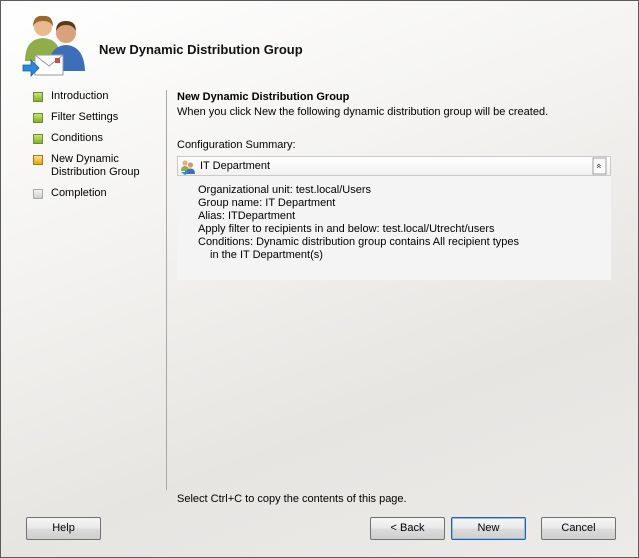 The width and height of the screenshot is (639, 558). I want to click on summary-header: IT Department «, so click(394, 166).